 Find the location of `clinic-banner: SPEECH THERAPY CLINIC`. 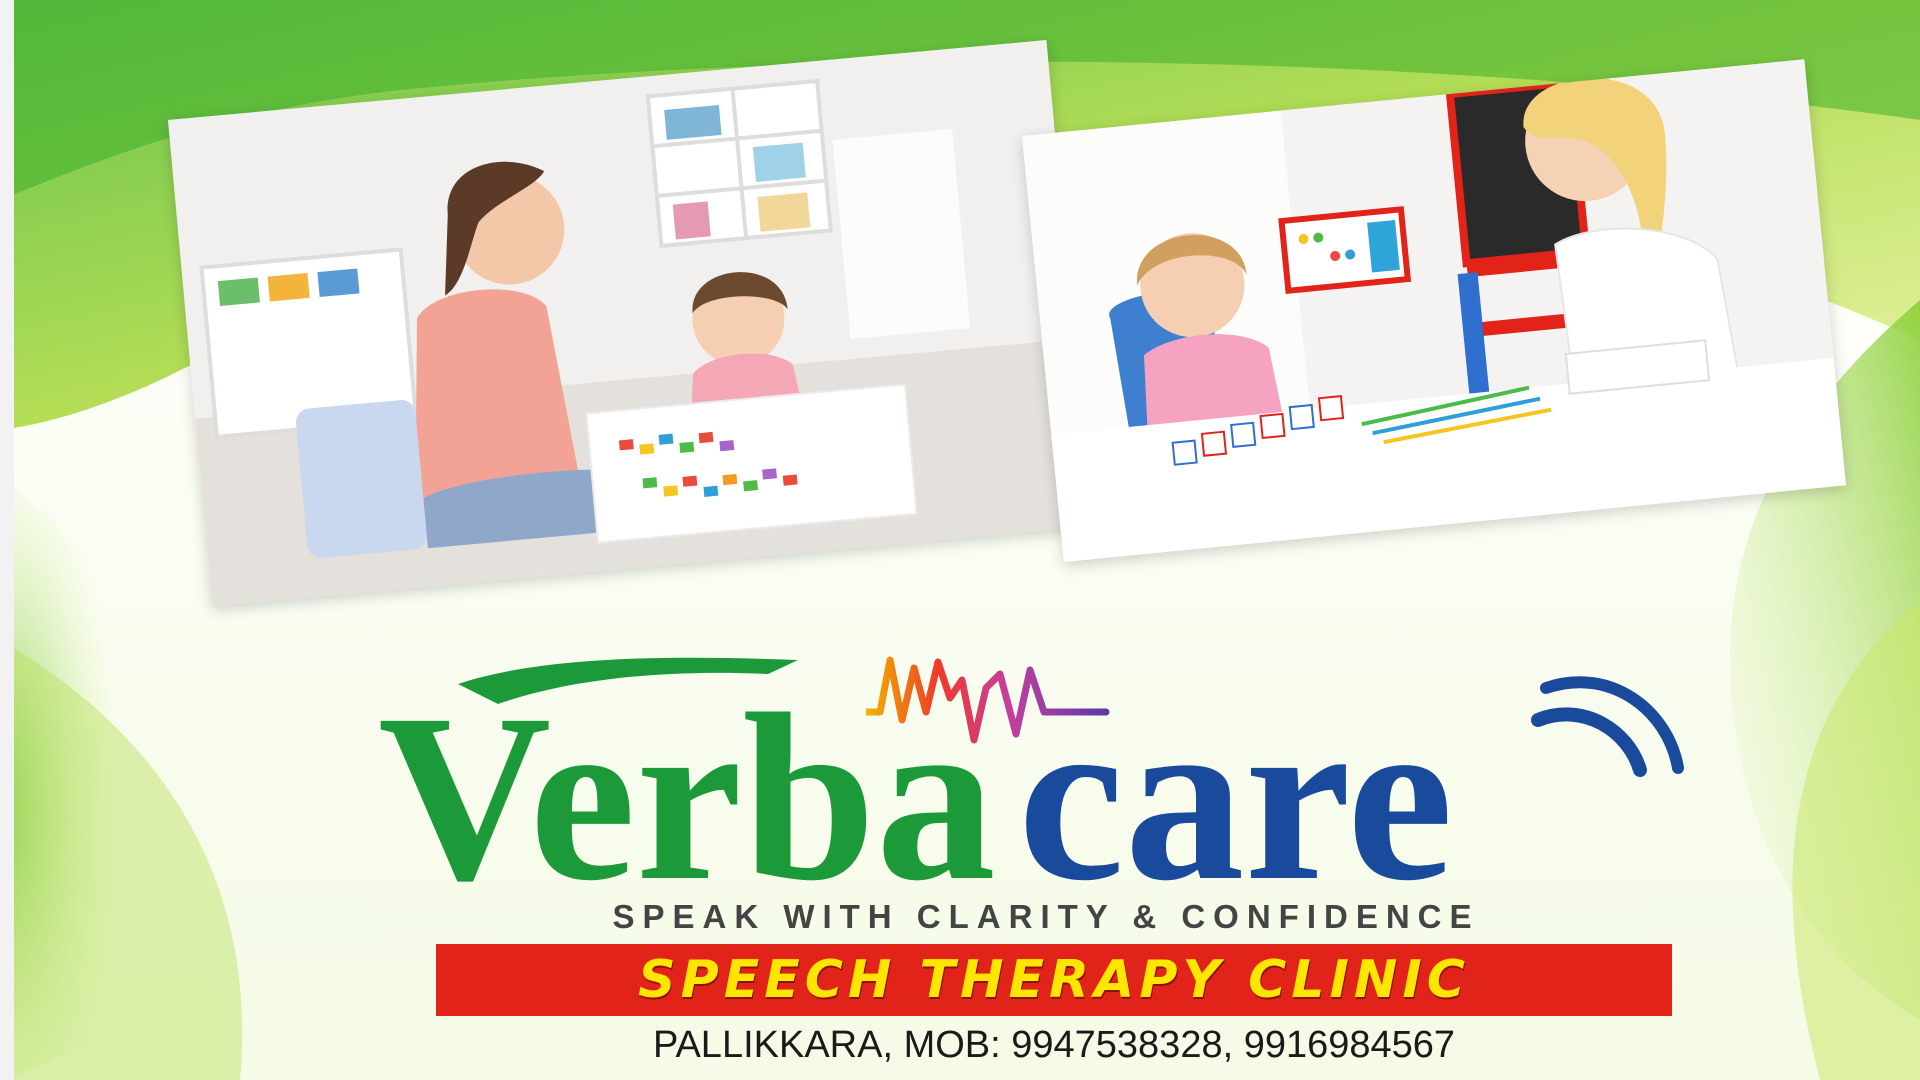

clinic-banner: SPEECH THERAPY CLINIC is located at coordinates (1054, 980).